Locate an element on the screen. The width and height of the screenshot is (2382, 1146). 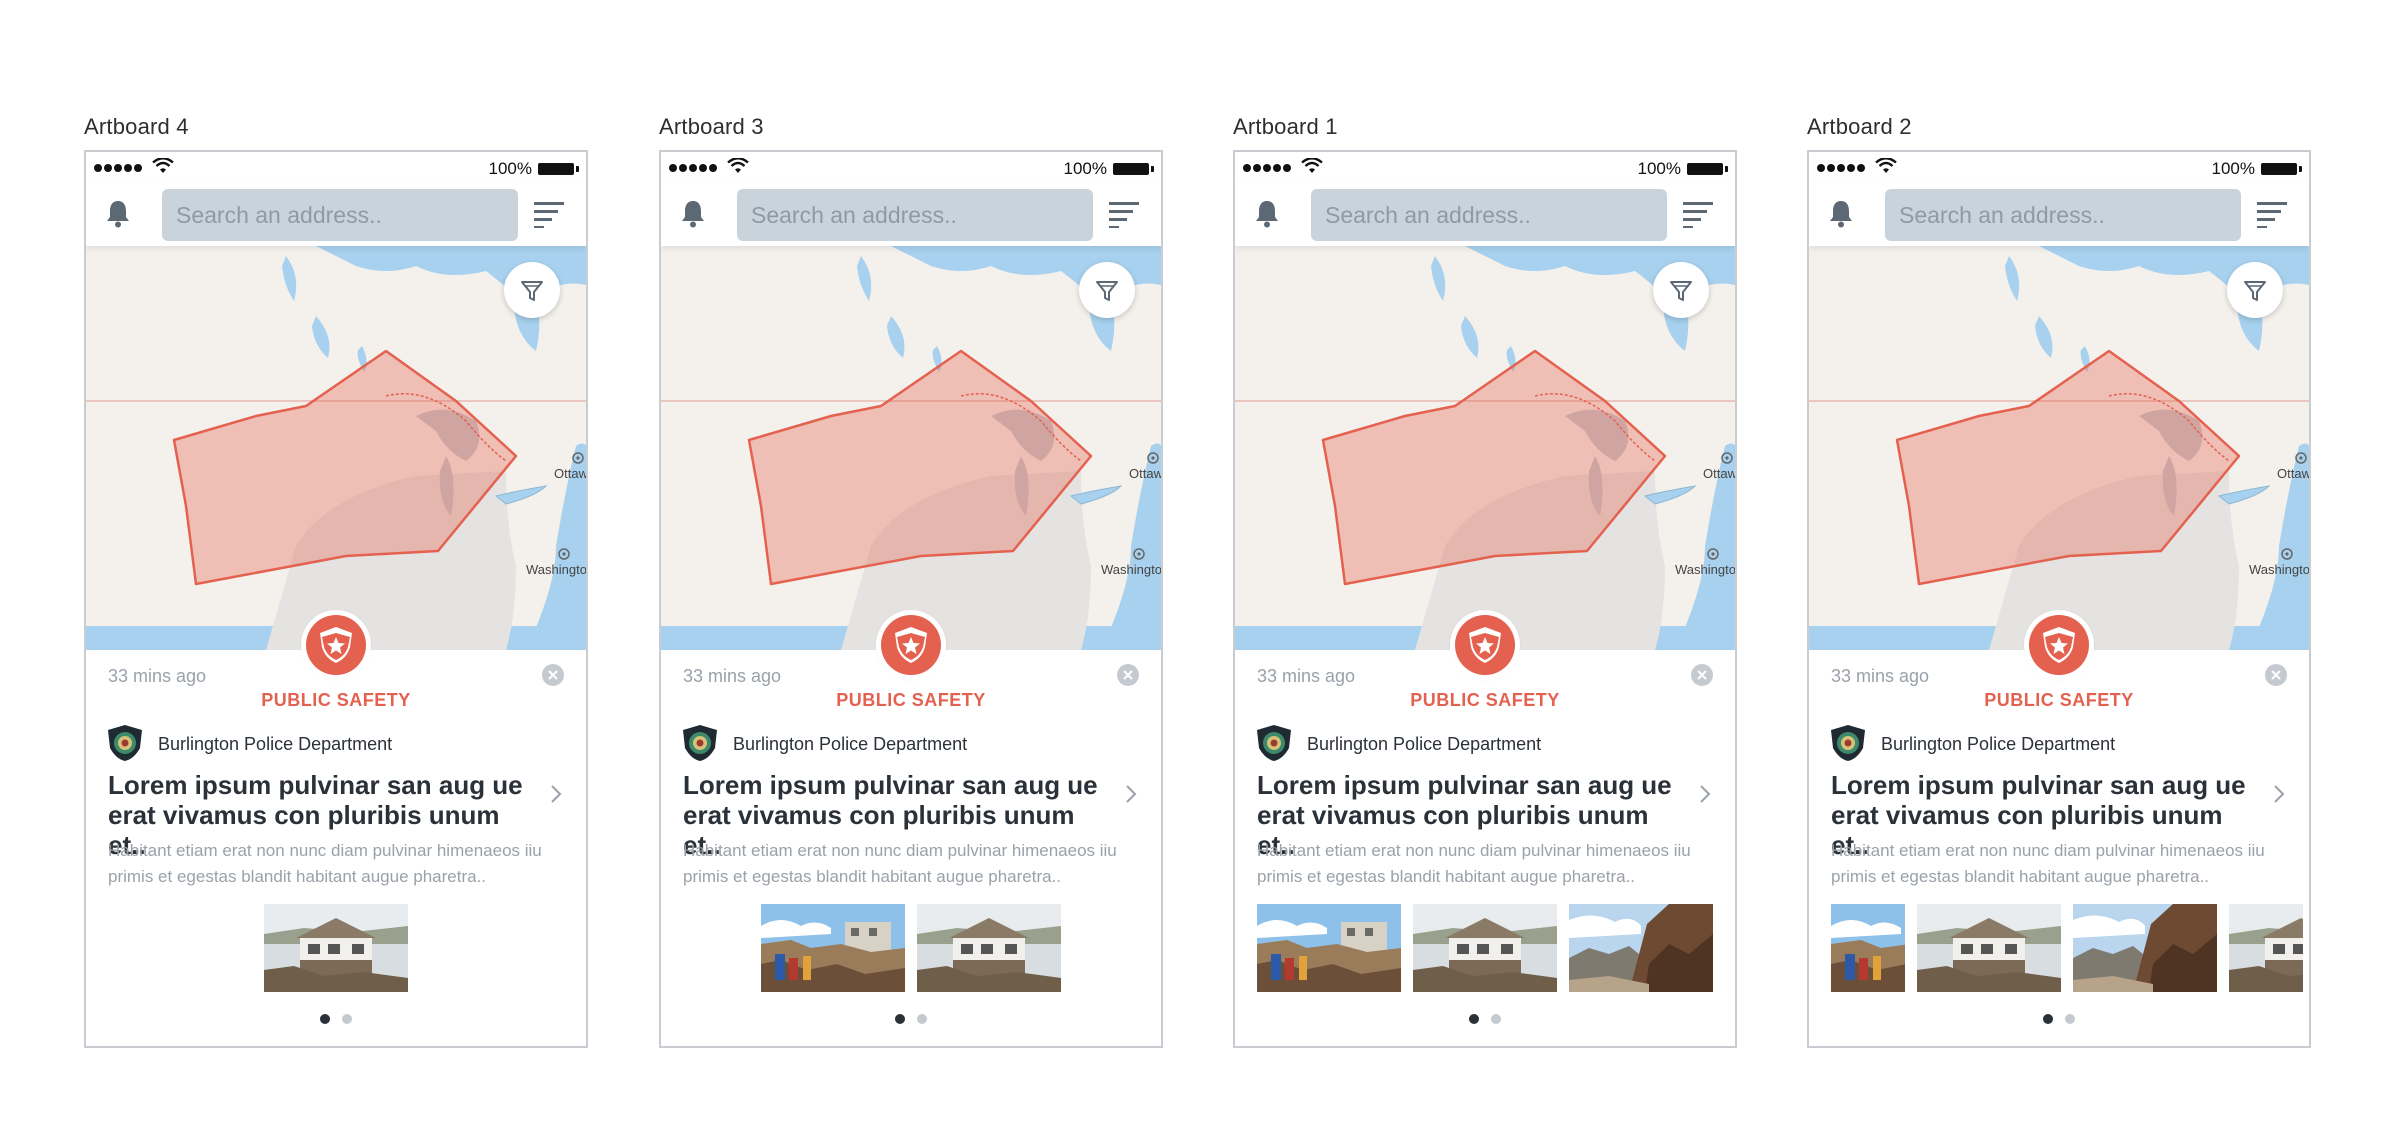
artboard-label: Artboard 1 is located at coordinates (1285, 126).